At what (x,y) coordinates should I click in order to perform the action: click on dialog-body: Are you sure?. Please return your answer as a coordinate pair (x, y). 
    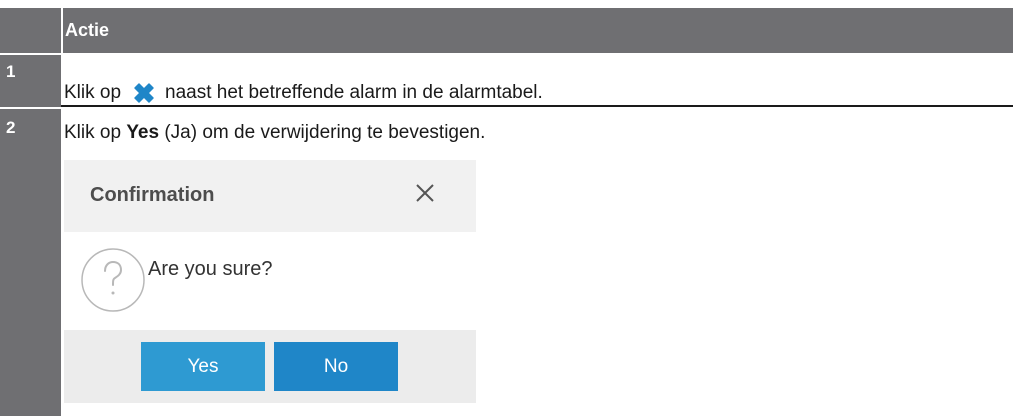
    Looking at the image, I should click on (270, 281).